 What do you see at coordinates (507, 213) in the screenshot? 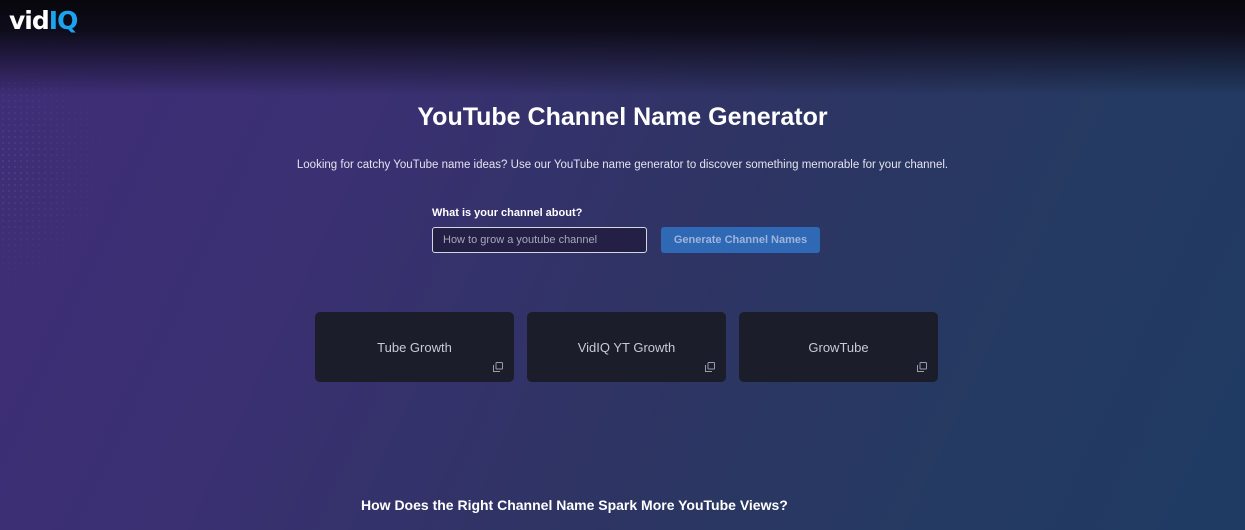
I see `channel-topic-label: What is your channel about?` at bounding box center [507, 213].